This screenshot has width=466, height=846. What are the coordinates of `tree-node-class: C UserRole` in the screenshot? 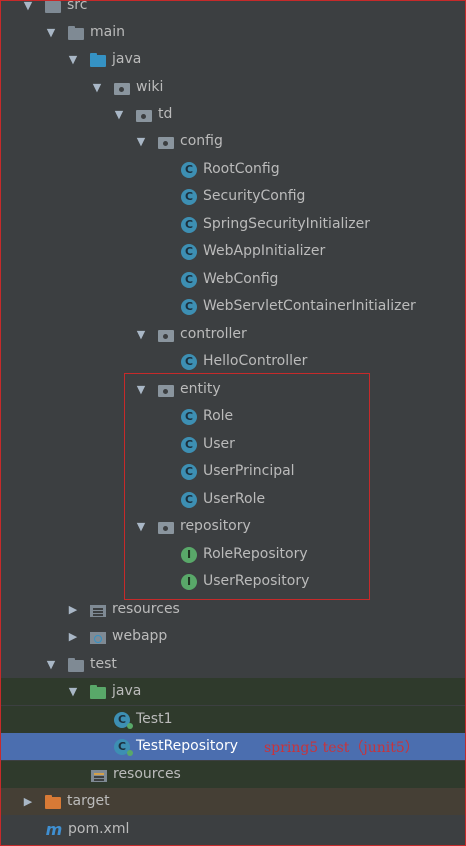 It's located at (233, 499).